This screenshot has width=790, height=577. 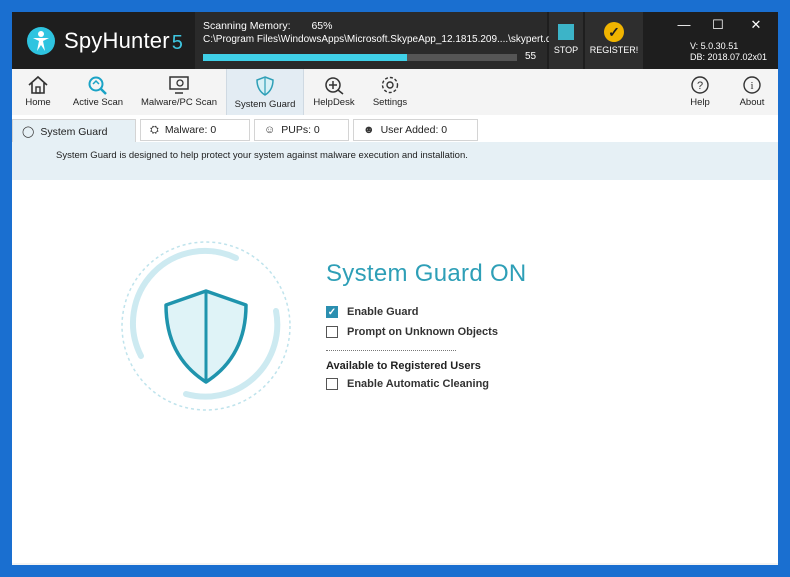 I want to click on toolbar-label: HelpDesk, so click(x=334, y=102).